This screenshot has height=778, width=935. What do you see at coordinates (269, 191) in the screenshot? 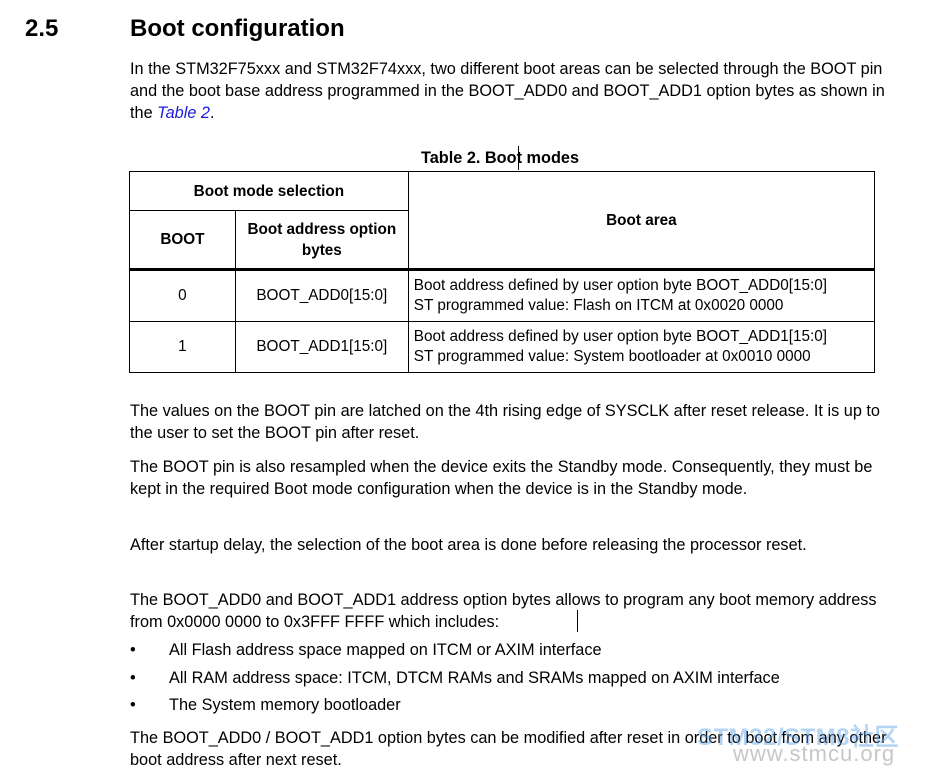
I see `header-boot-mode-selection: Boot mode selection` at bounding box center [269, 191].